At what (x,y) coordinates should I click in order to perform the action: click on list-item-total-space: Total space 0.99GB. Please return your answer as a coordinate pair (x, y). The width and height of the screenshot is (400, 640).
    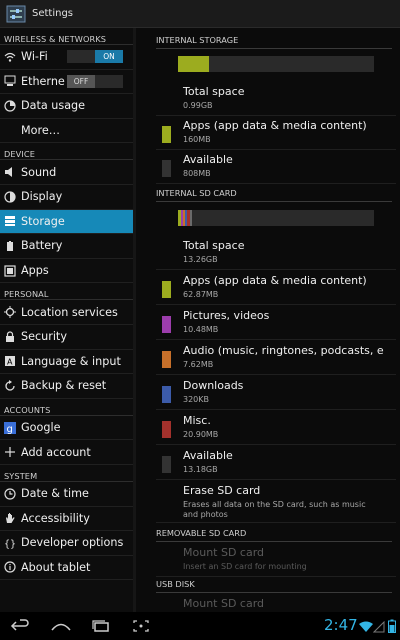
    Looking at the image, I should click on (276, 99).